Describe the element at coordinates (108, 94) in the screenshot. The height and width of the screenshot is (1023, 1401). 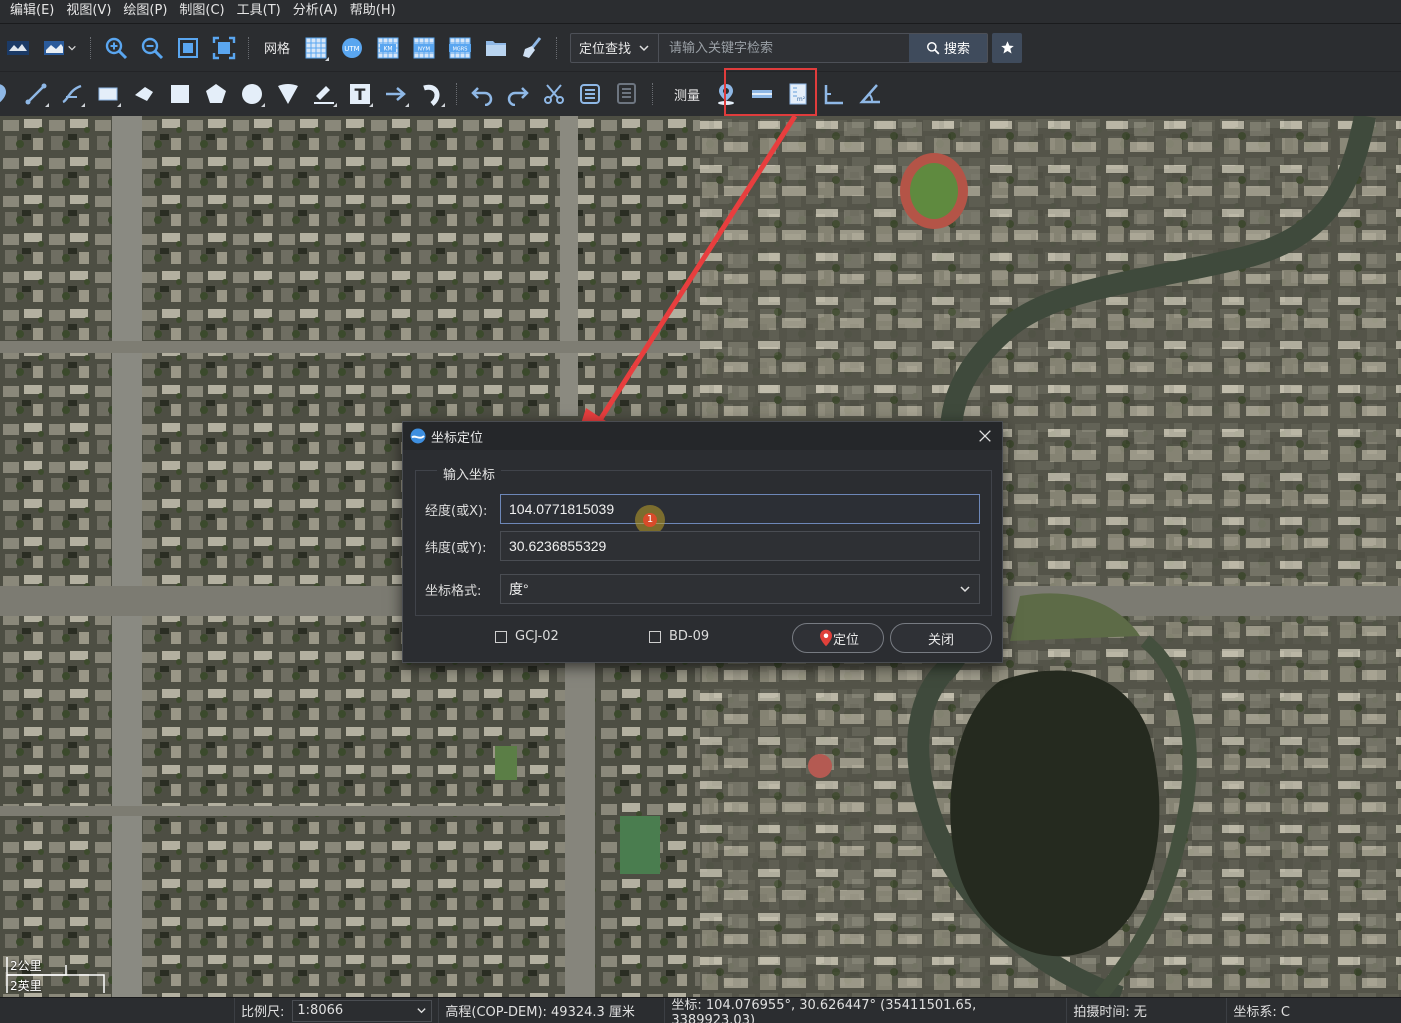
I see `rectangle-tool-icon` at that location.